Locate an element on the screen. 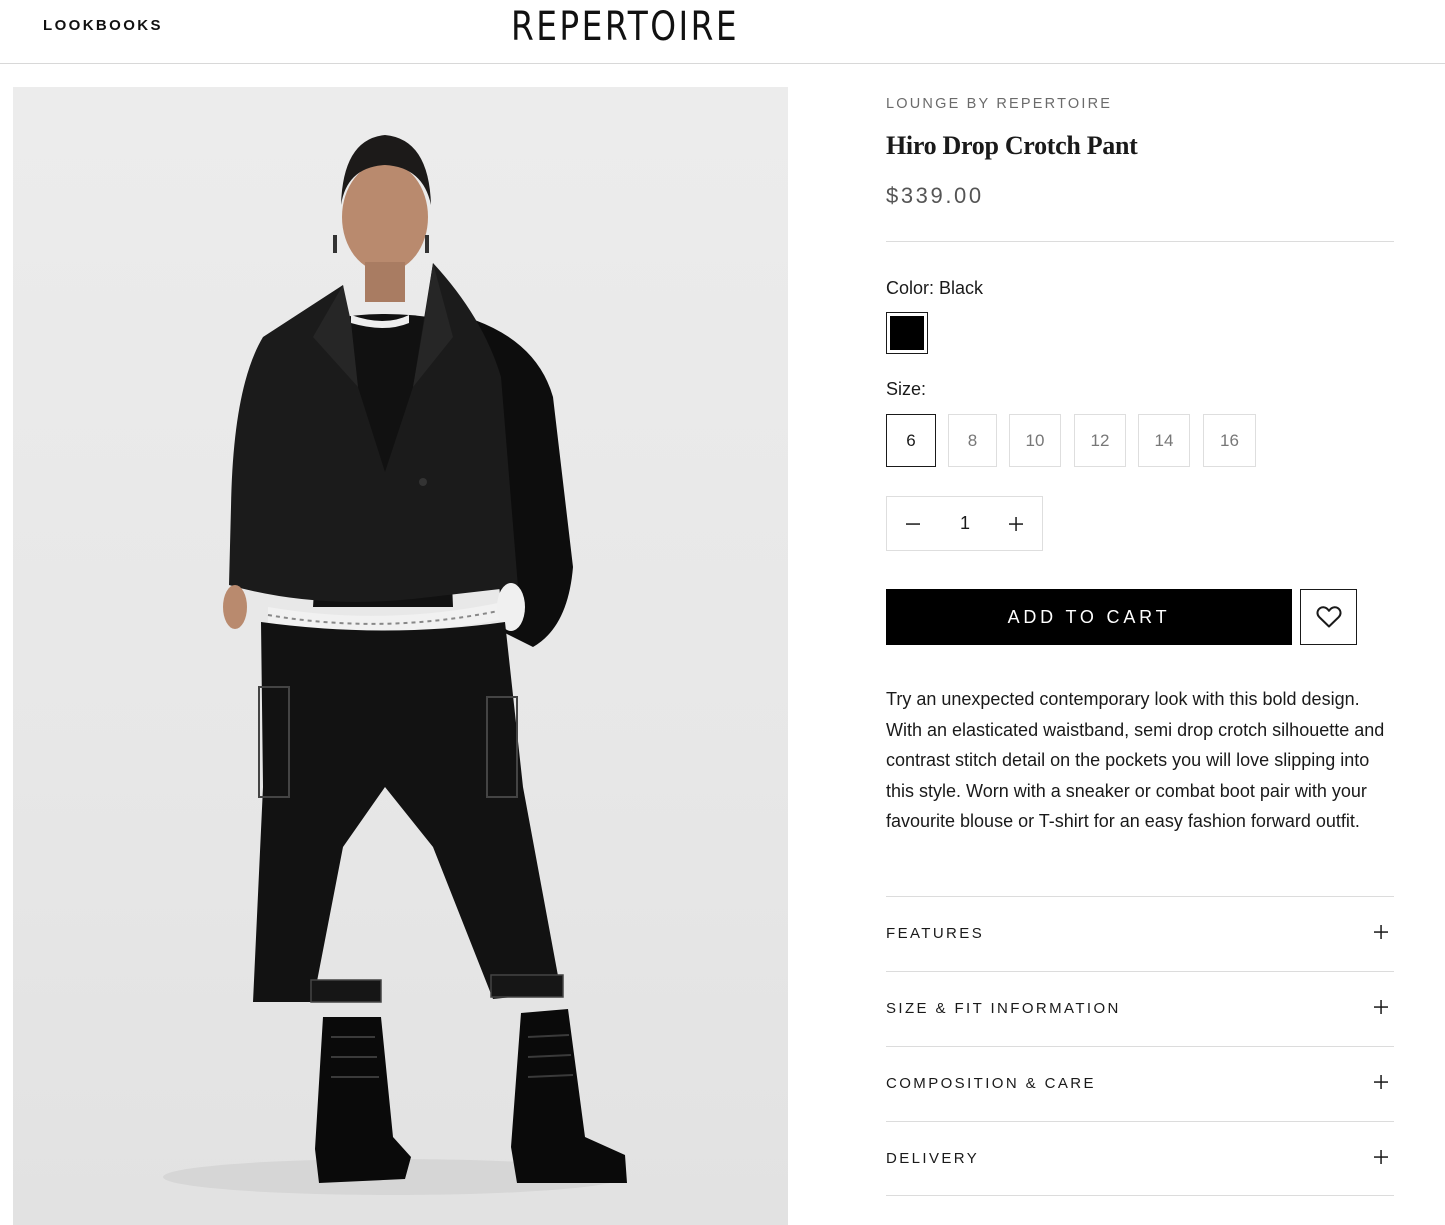  add-to-cart-button: ADD TO CART is located at coordinates (1089, 617).